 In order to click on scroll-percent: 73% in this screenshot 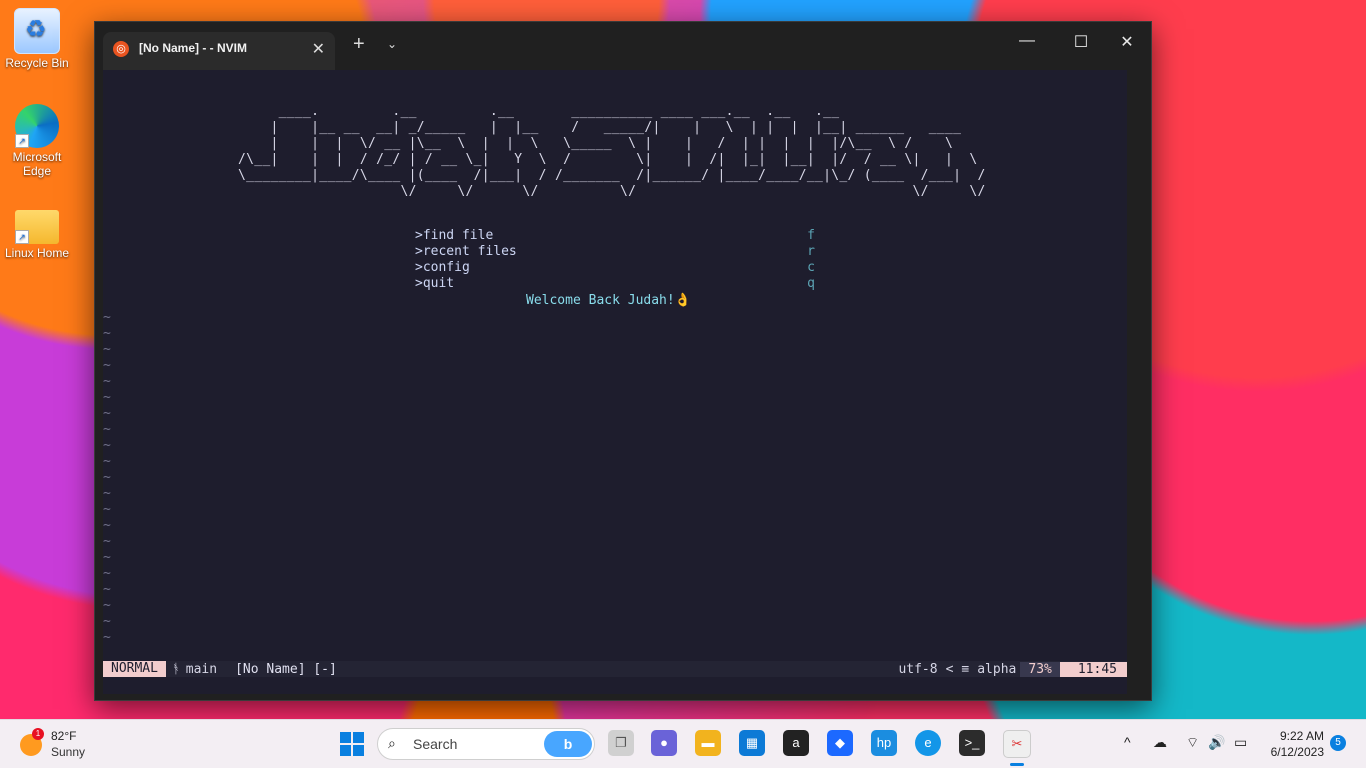, I will do `click(1040, 669)`.